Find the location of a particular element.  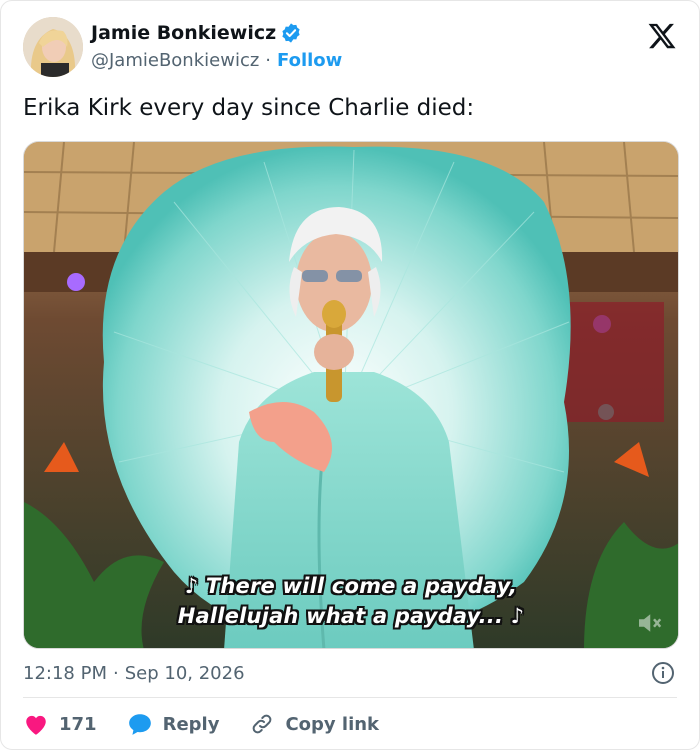

x-logo-icon is located at coordinates (662, 36).